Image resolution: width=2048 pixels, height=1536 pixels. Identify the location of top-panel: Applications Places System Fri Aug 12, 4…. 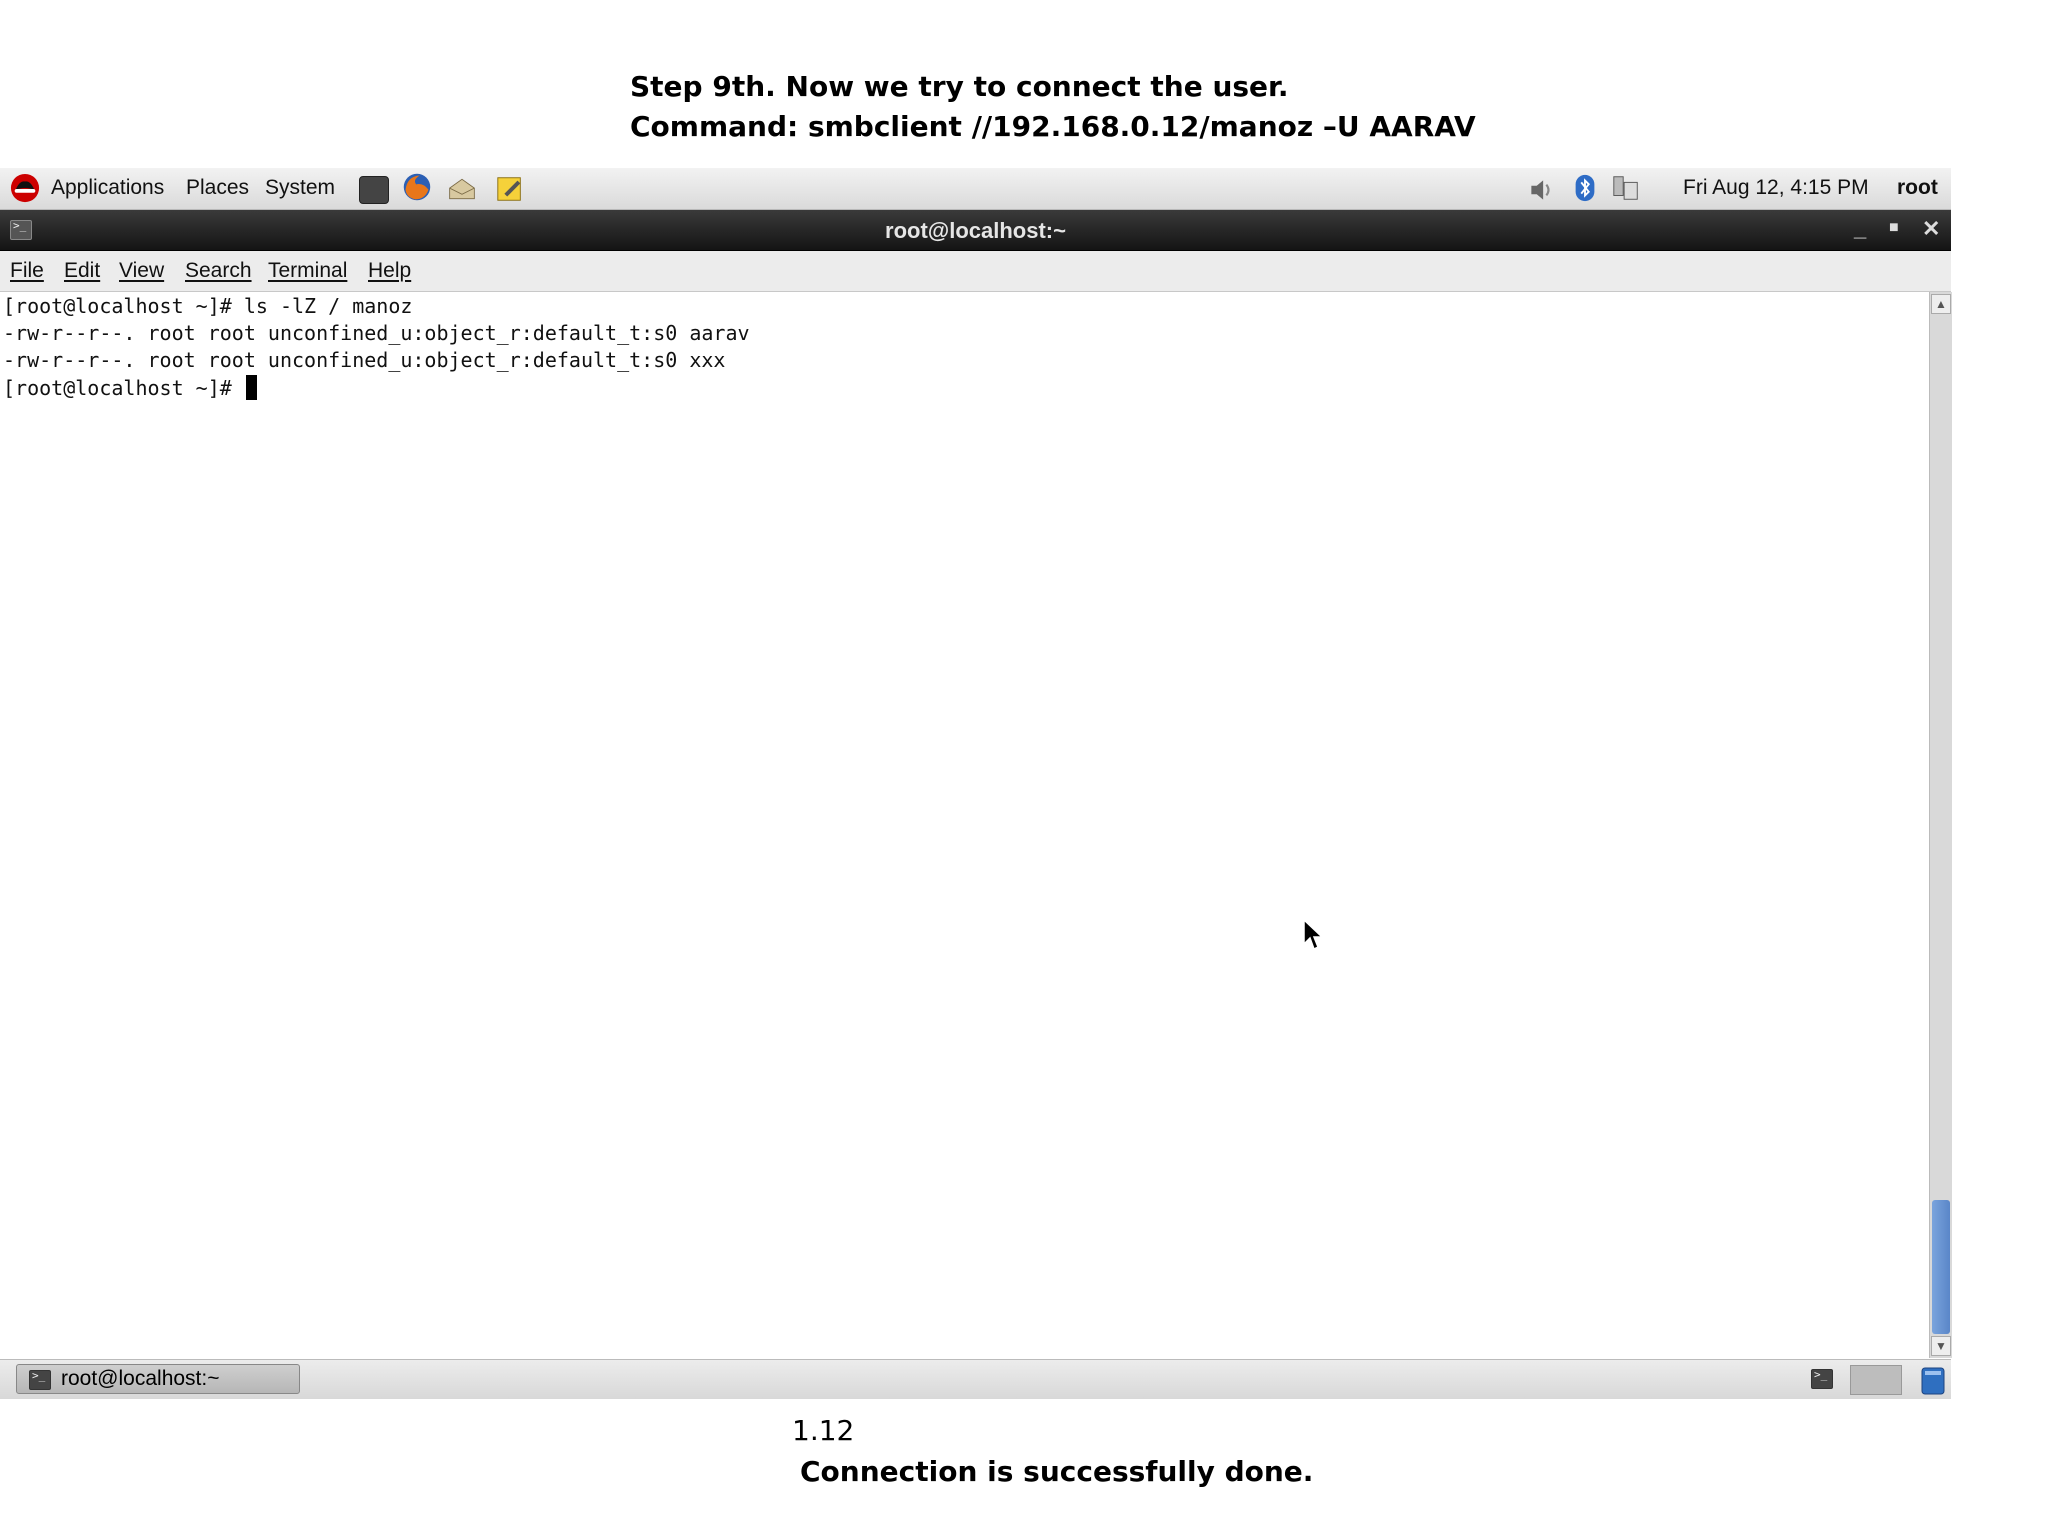
(975, 189).